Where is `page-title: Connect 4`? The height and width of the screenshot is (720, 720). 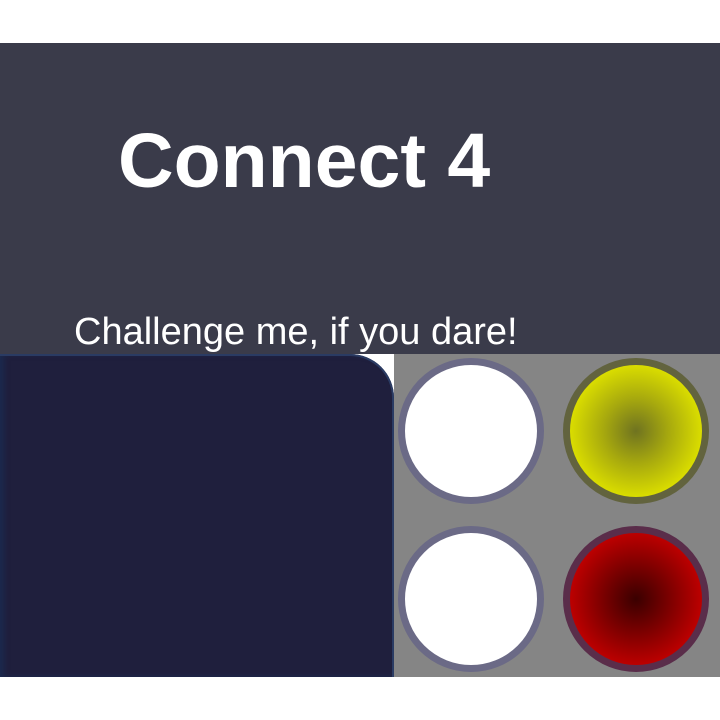 page-title: Connect 4 is located at coordinates (304, 161).